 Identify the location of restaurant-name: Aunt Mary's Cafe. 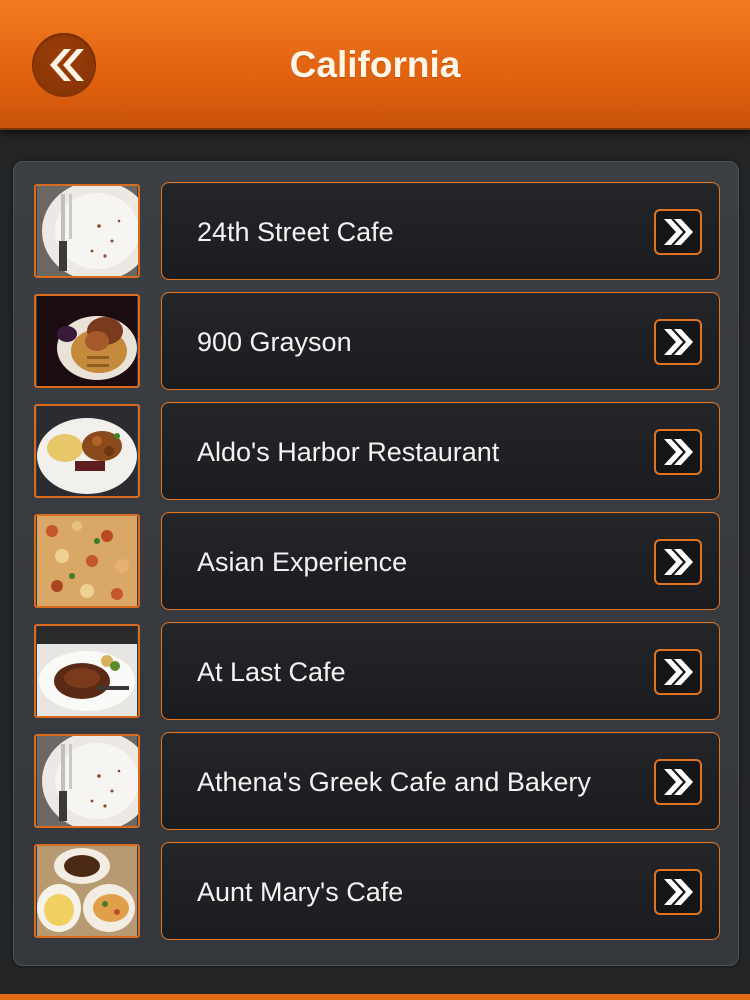
(300, 892).